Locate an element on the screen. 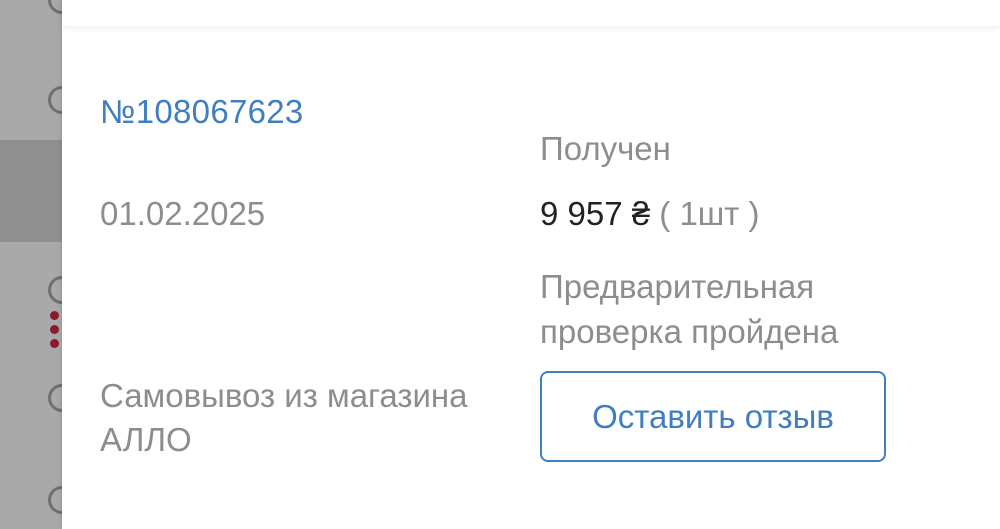 This screenshot has height=529, width=1000. check-status: Предварительная проверка пройдена is located at coordinates (689, 309).